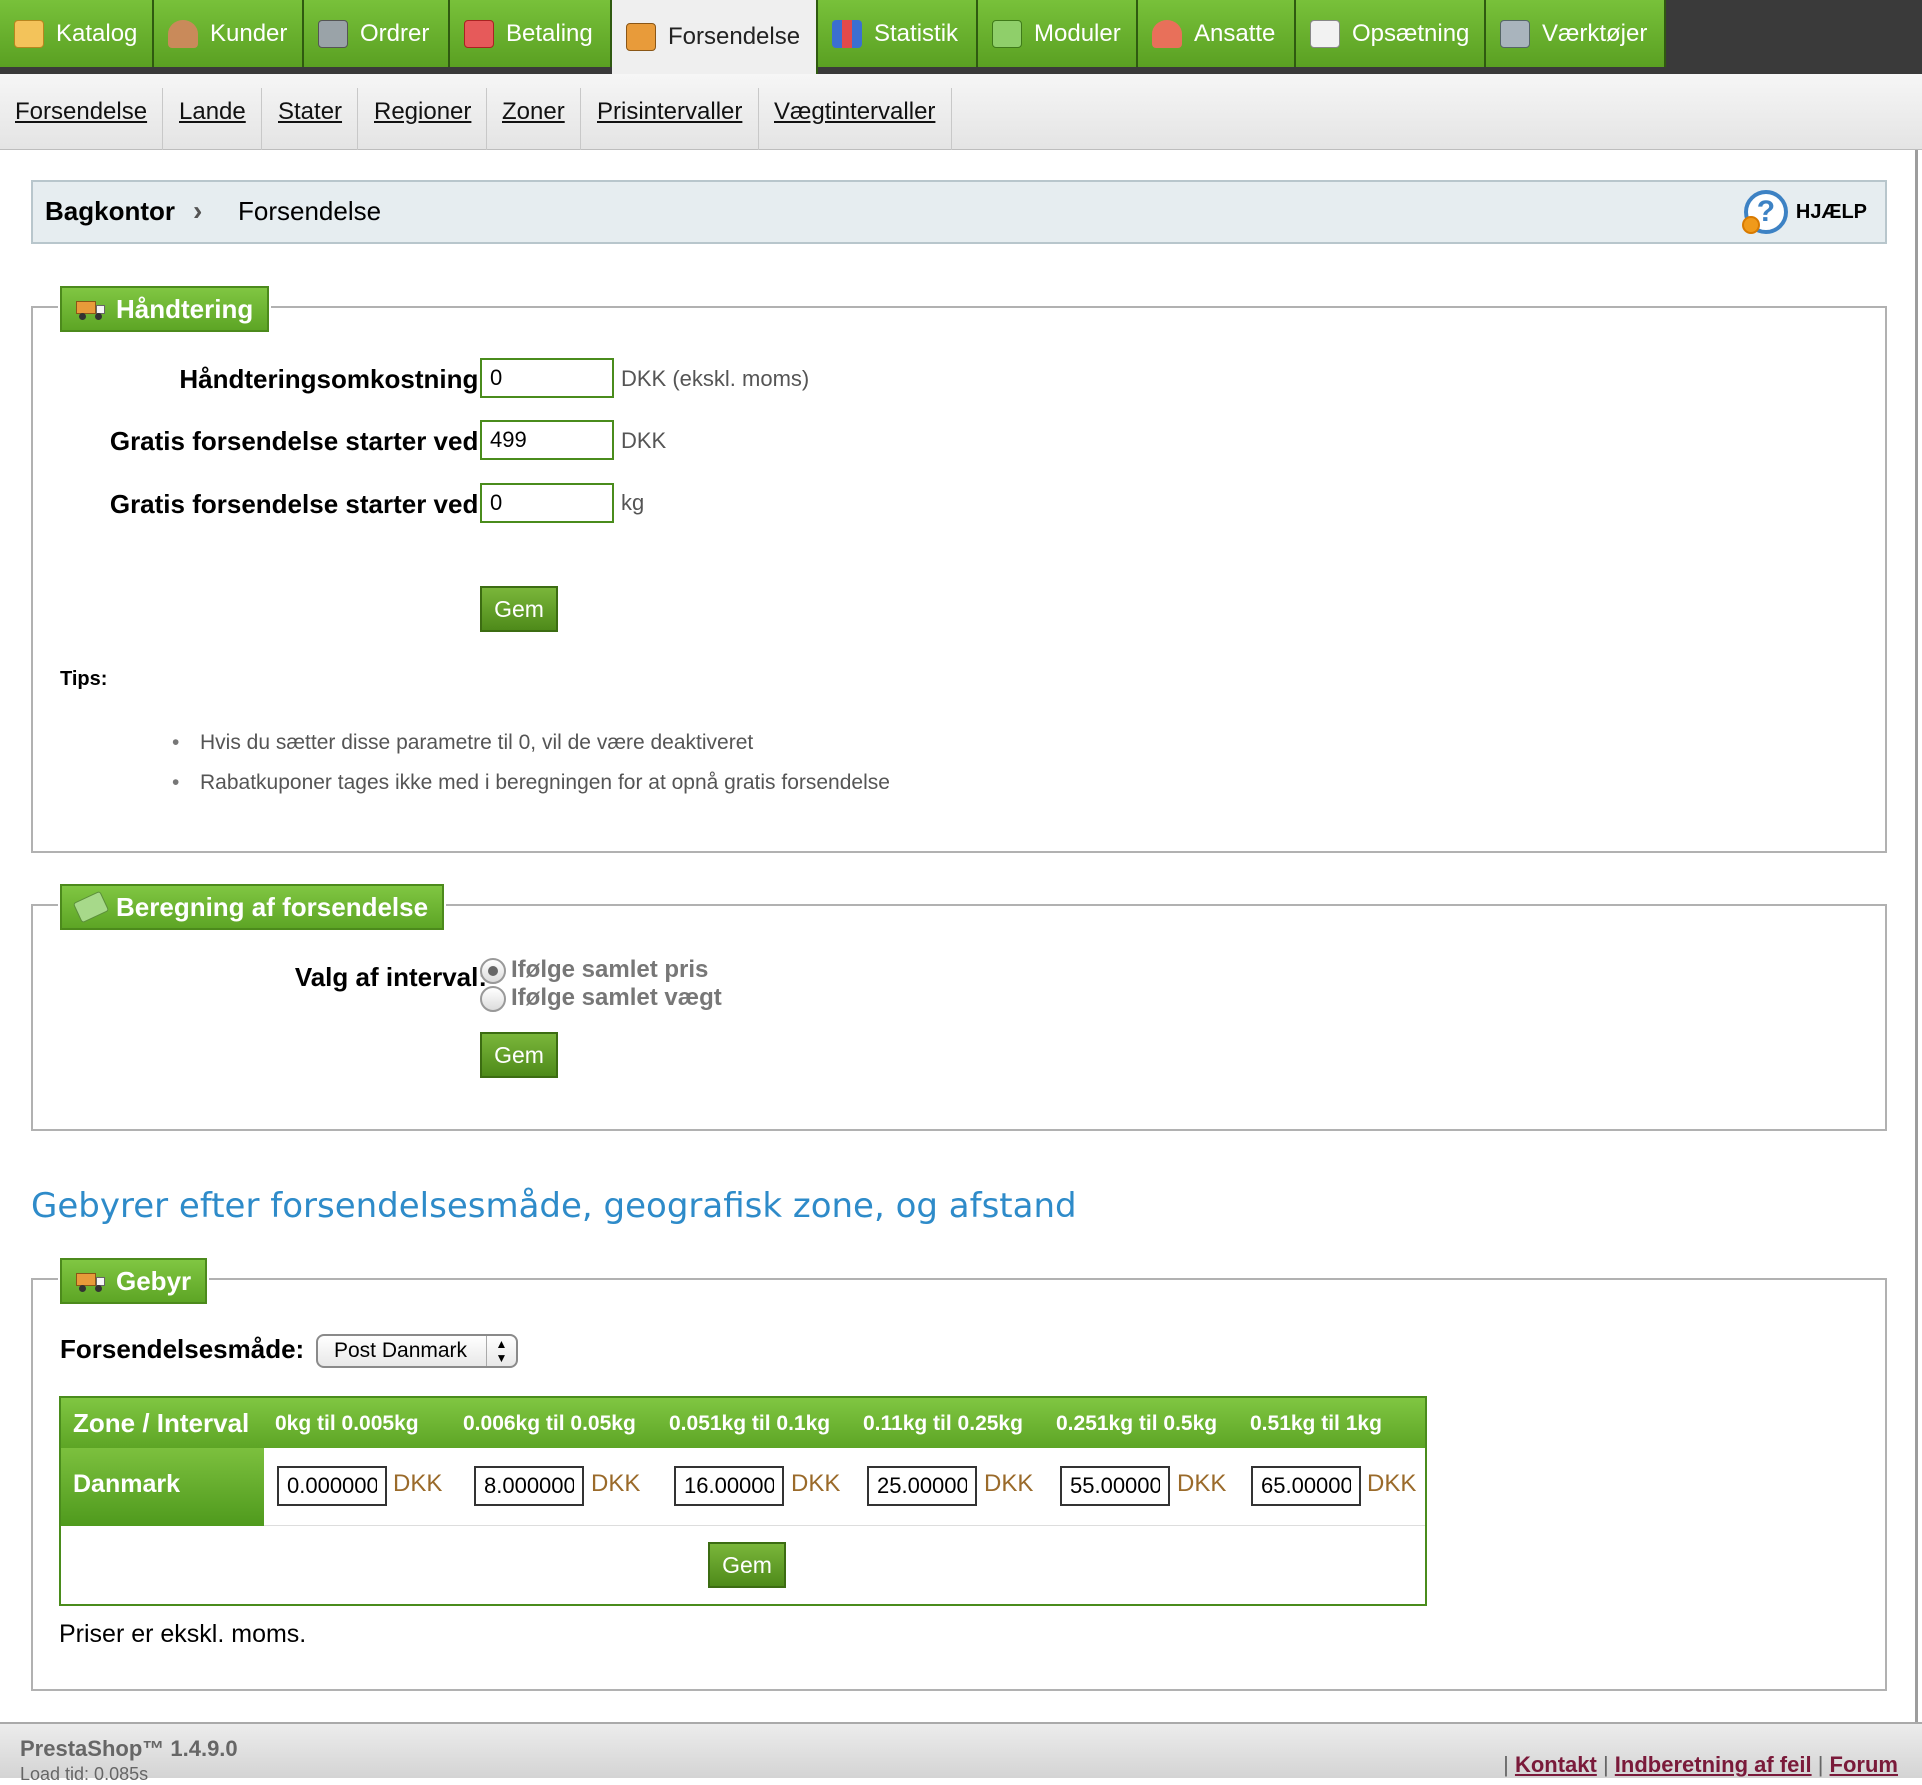 The height and width of the screenshot is (1785, 1922). What do you see at coordinates (898, 33) in the screenshot?
I see `tab-statistik: Statistik` at bounding box center [898, 33].